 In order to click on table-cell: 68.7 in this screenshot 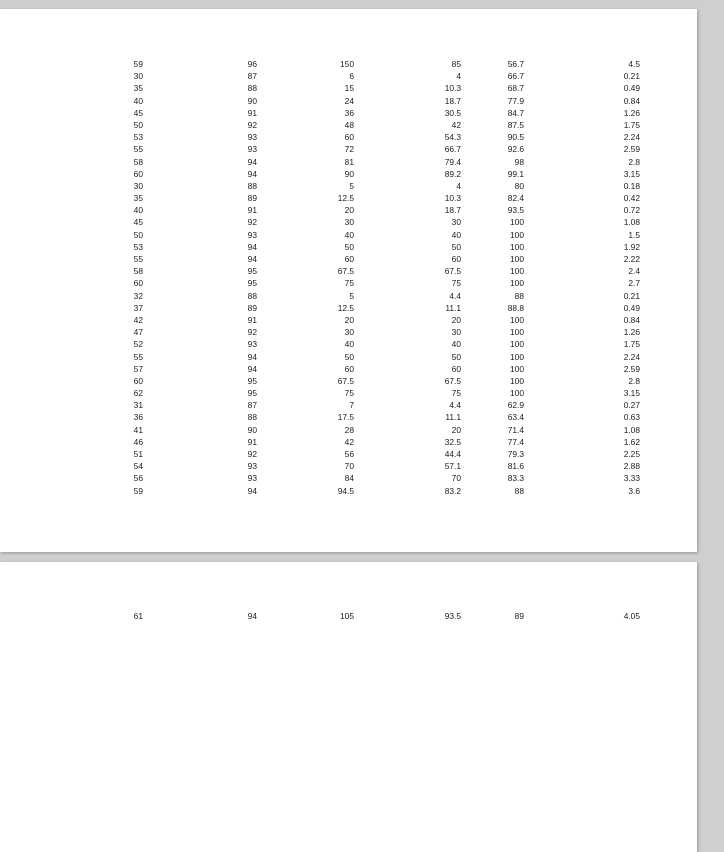, I will do `click(515, 88)`.